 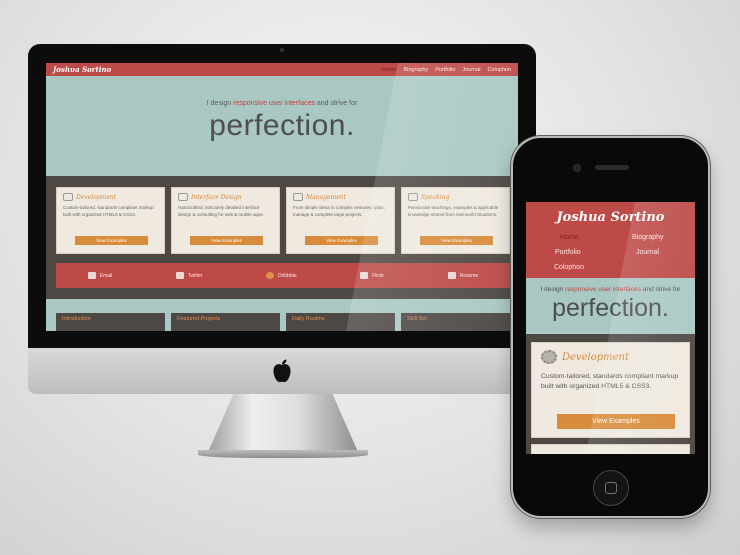 I want to click on apple-logo-icon, so click(x=282, y=371).